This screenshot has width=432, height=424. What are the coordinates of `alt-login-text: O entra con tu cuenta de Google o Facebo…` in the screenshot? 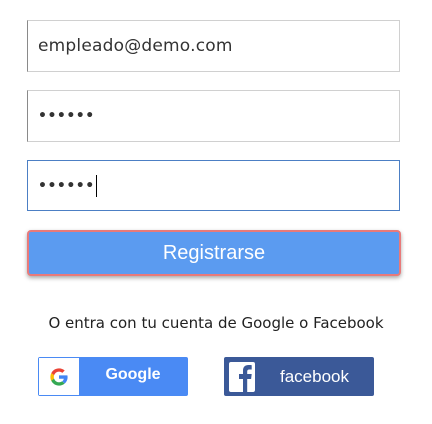 It's located at (216, 323).